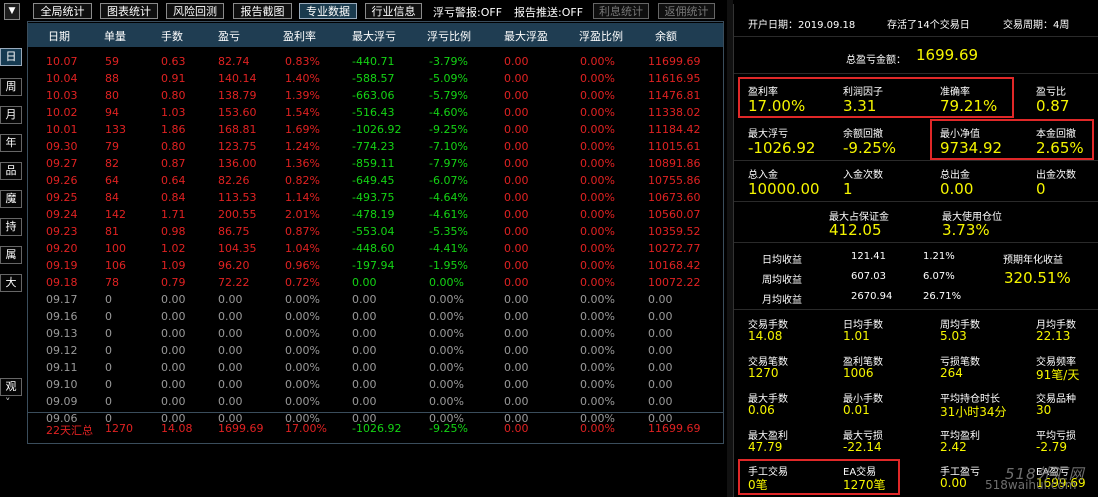 The image size is (1098, 497). What do you see at coordinates (299, 36) in the screenshot?
I see `col-profit-rate: 盈利率` at bounding box center [299, 36].